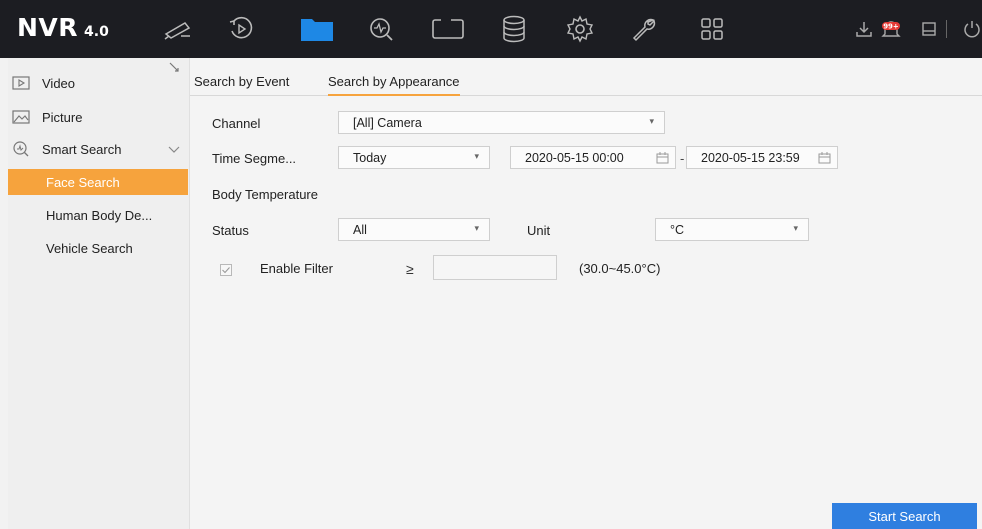  I want to click on enable-filter-checkbox, so click(226, 270).